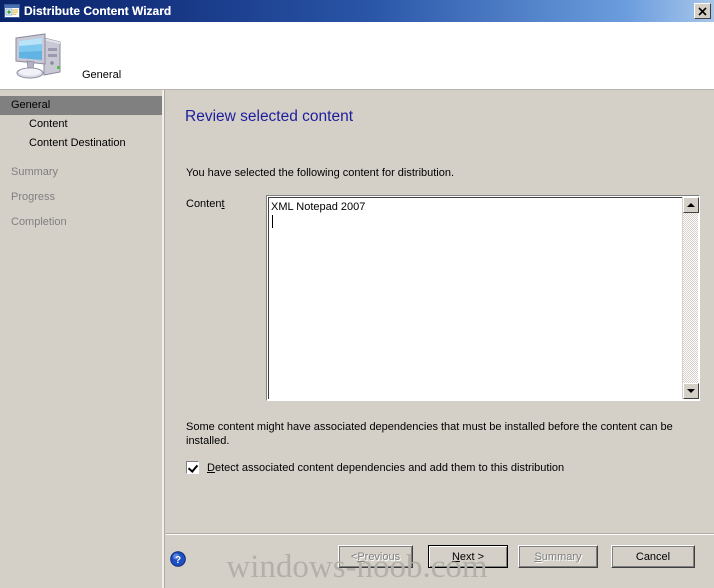 The height and width of the screenshot is (588, 714). I want to click on previous-button: < Previous, so click(375, 556).